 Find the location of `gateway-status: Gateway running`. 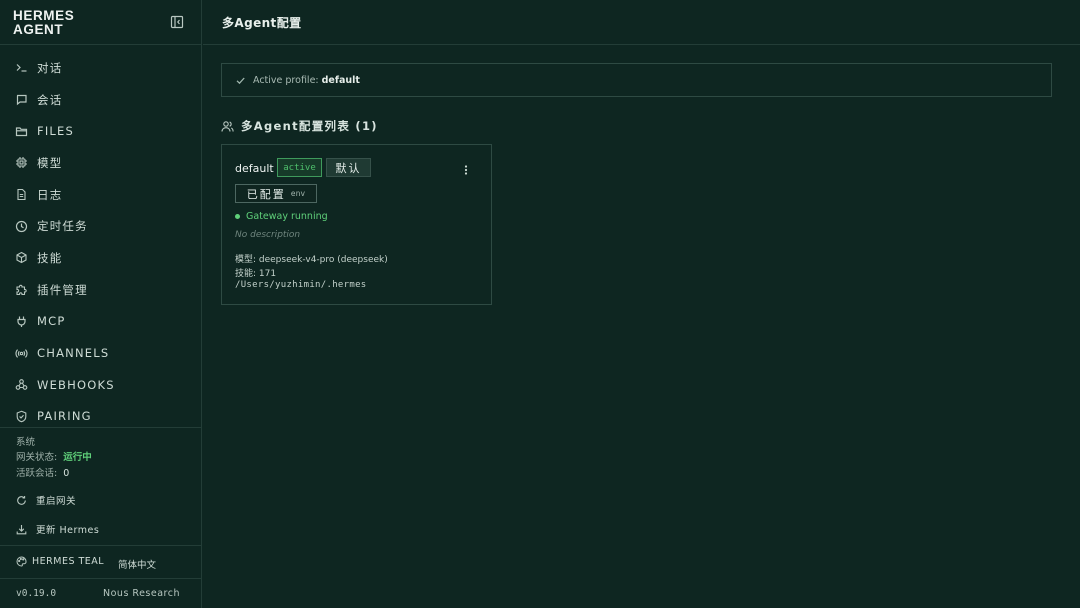

gateway-status: Gateway running is located at coordinates (281, 216).